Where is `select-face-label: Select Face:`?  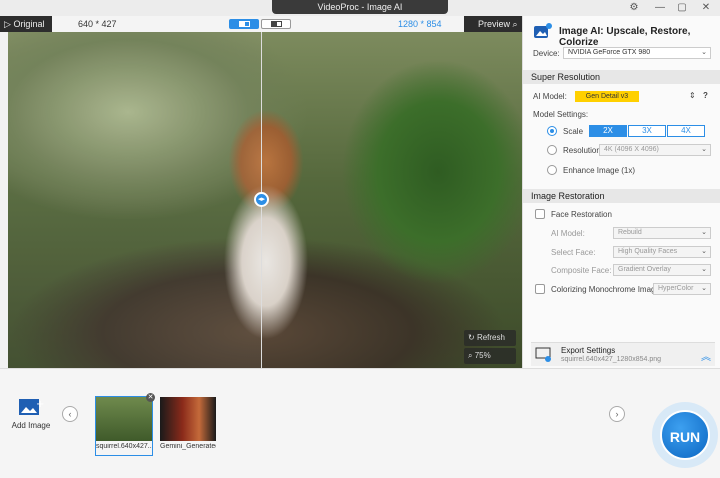 select-face-label: Select Face: is located at coordinates (573, 252).